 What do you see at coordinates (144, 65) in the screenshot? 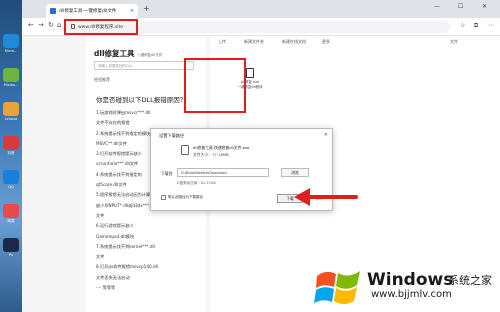
I see `search-input: 请输入您要查找的DLL` at bounding box center [144, 65].